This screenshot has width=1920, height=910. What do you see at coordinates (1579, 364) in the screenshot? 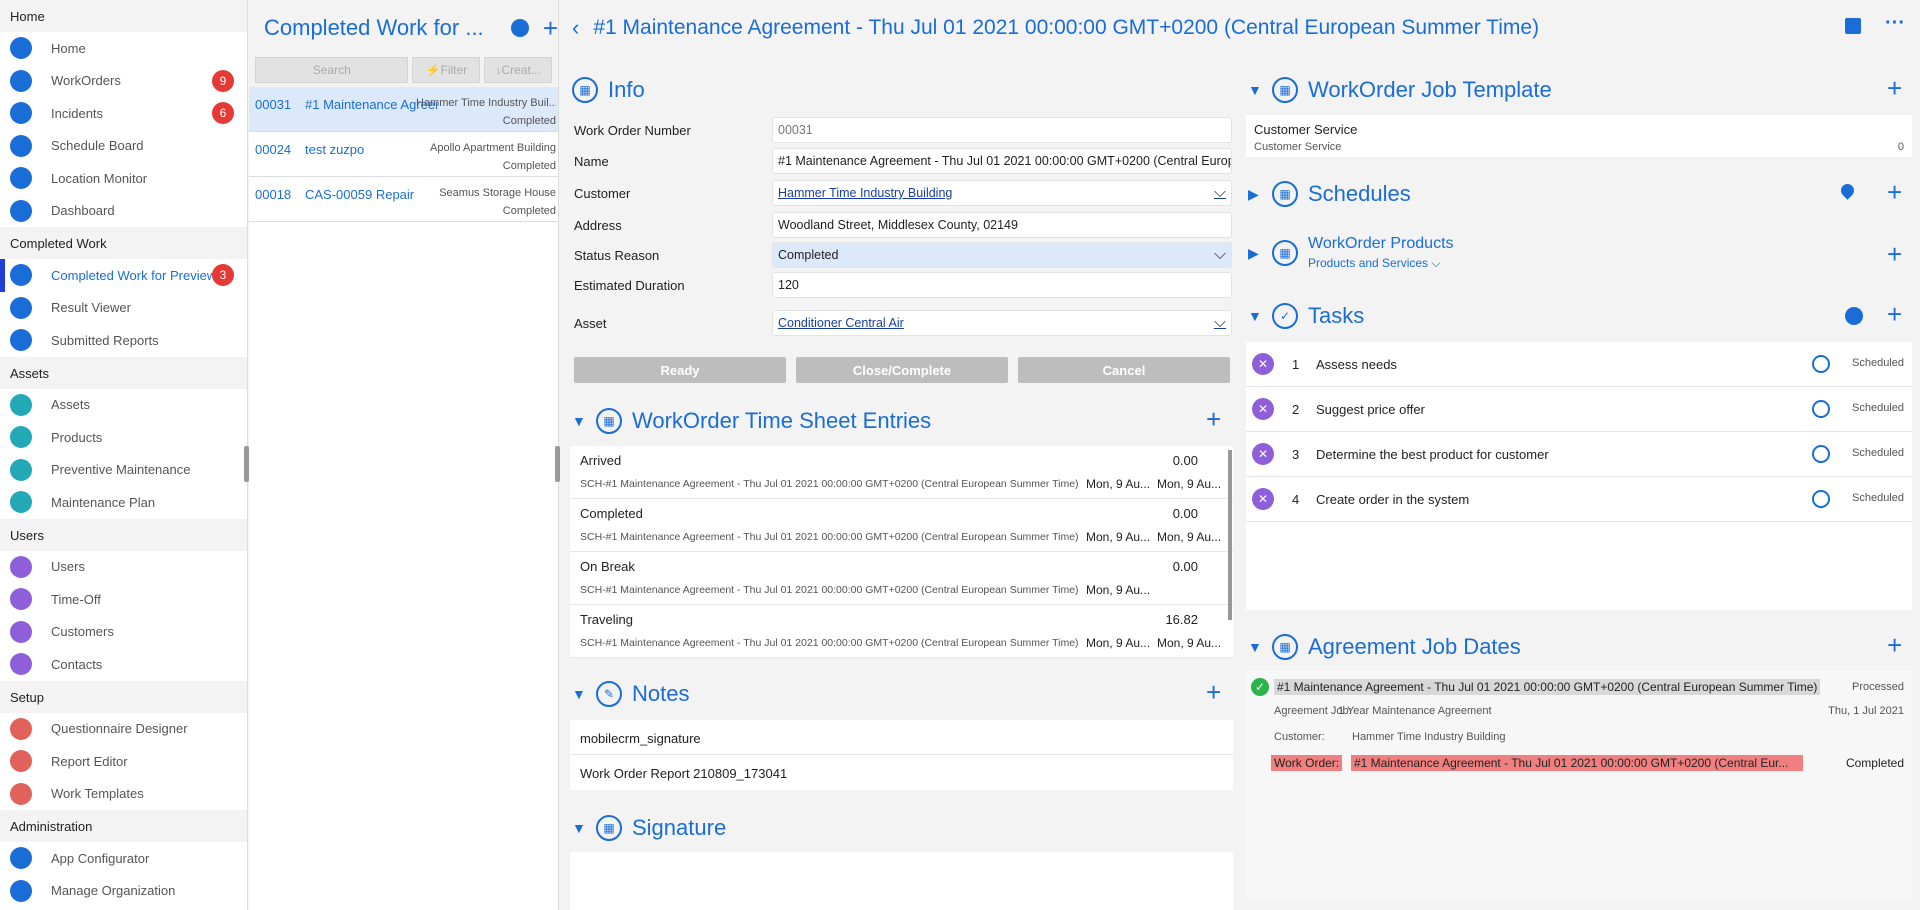
I see `task-row: ✕ 1 Assess needs Scheduled` at bounding box center [1579, 364].